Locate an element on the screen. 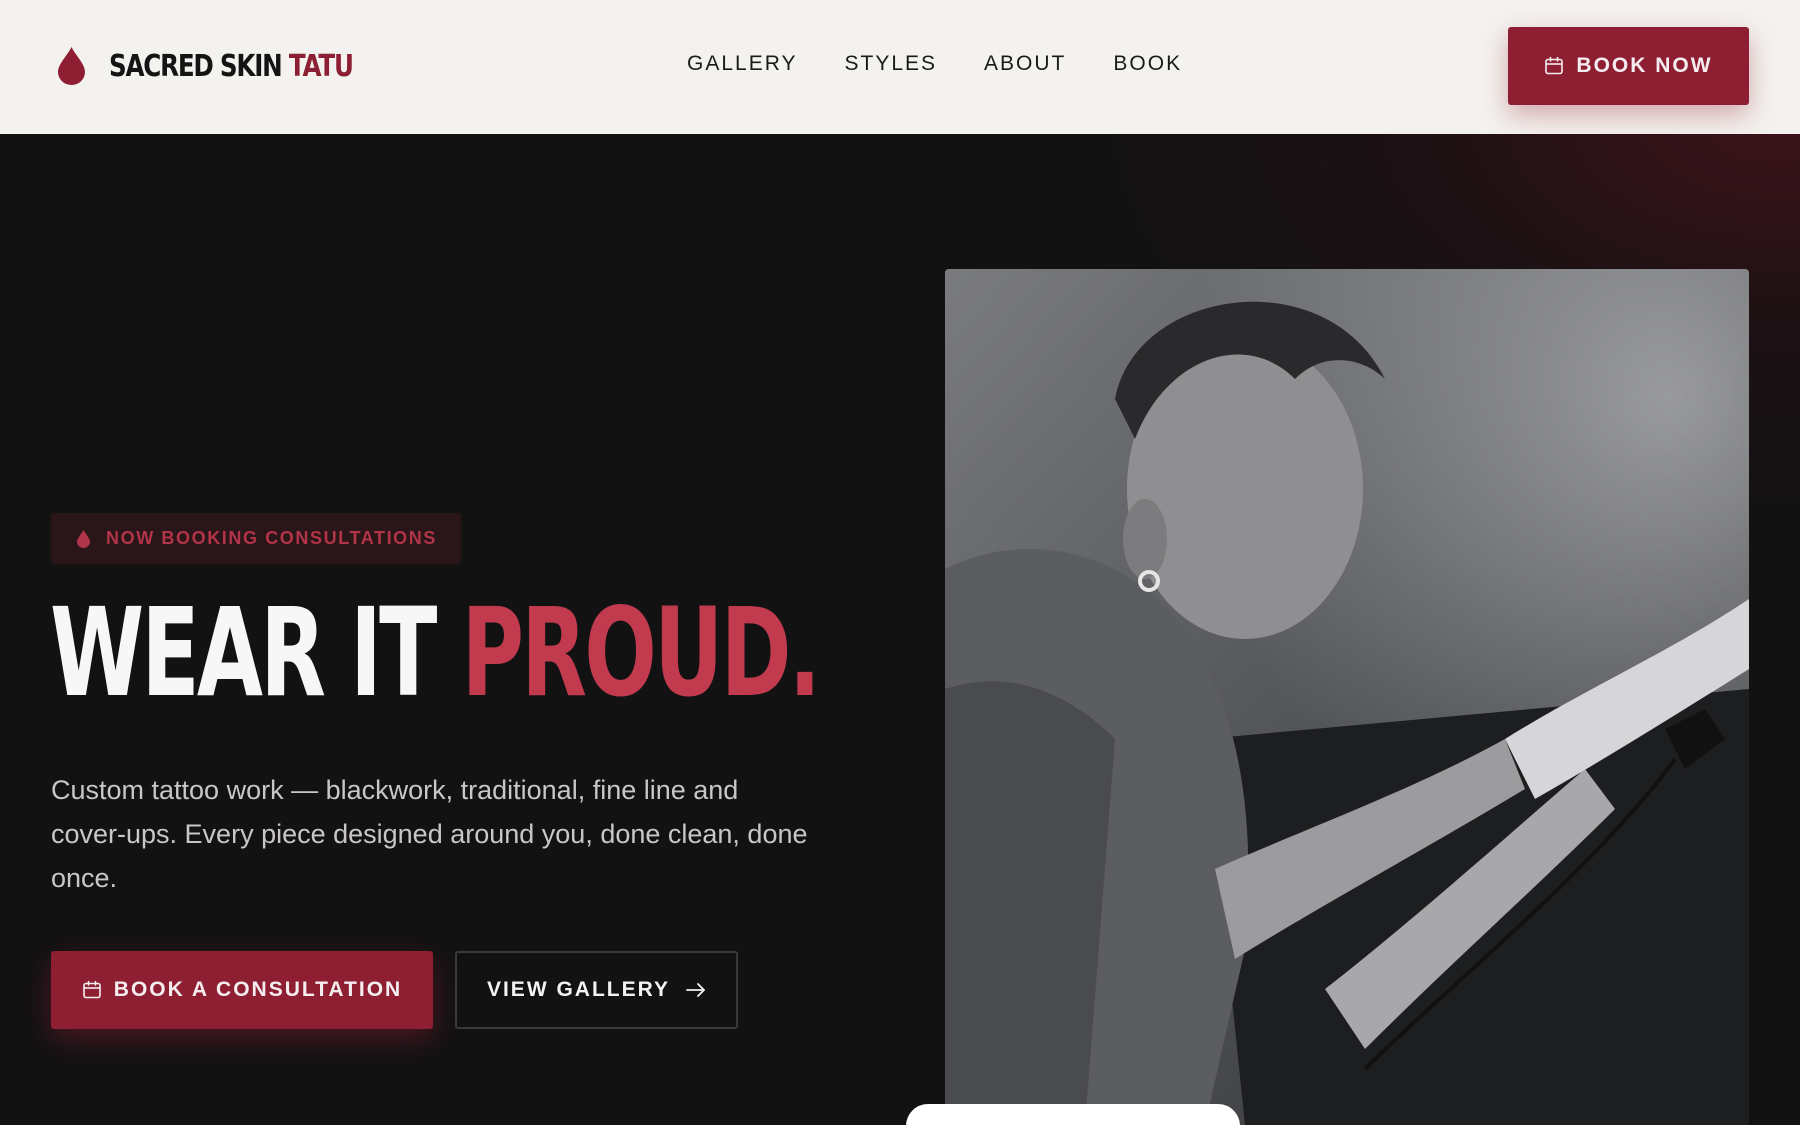 The image size is (1800, 1125). view-gallery-label: VIEW GALLERY is located at coordinates (578, 989).